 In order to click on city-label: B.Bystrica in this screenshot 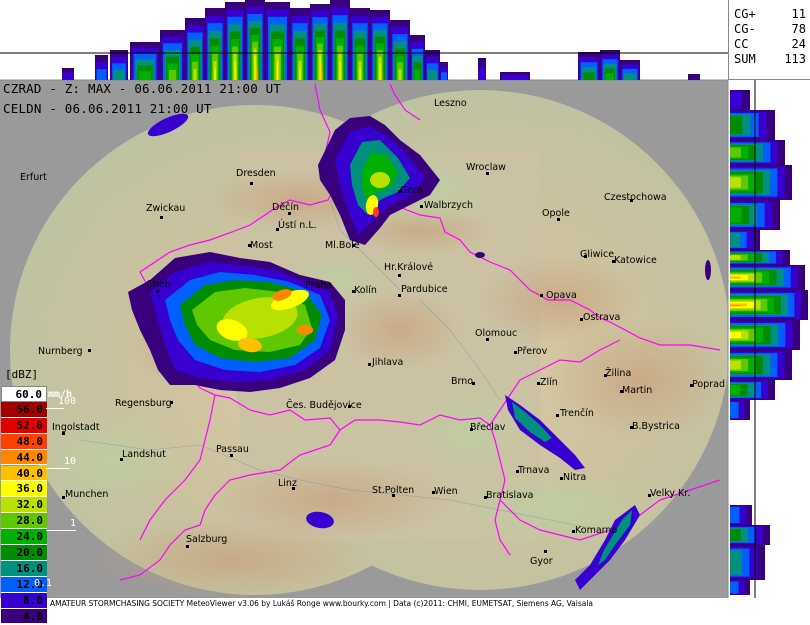, I will do `click(656, 426)`.